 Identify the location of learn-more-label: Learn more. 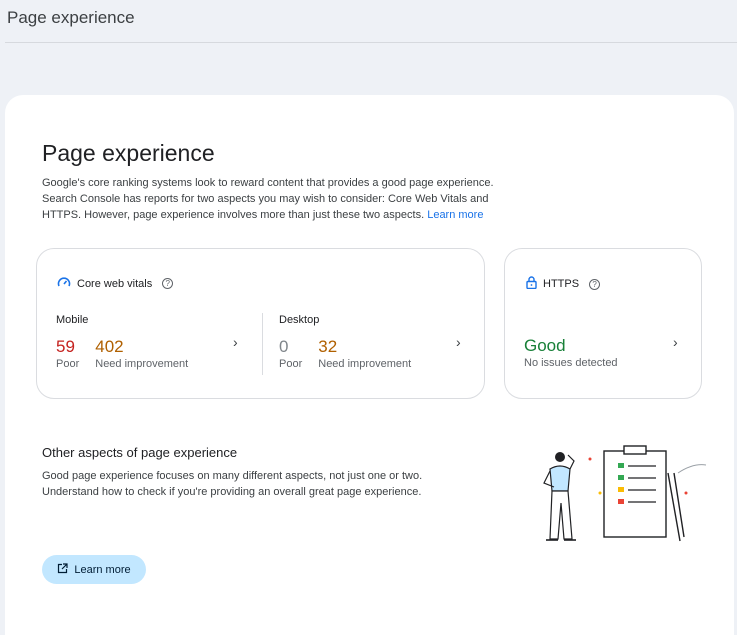
(102, 569).